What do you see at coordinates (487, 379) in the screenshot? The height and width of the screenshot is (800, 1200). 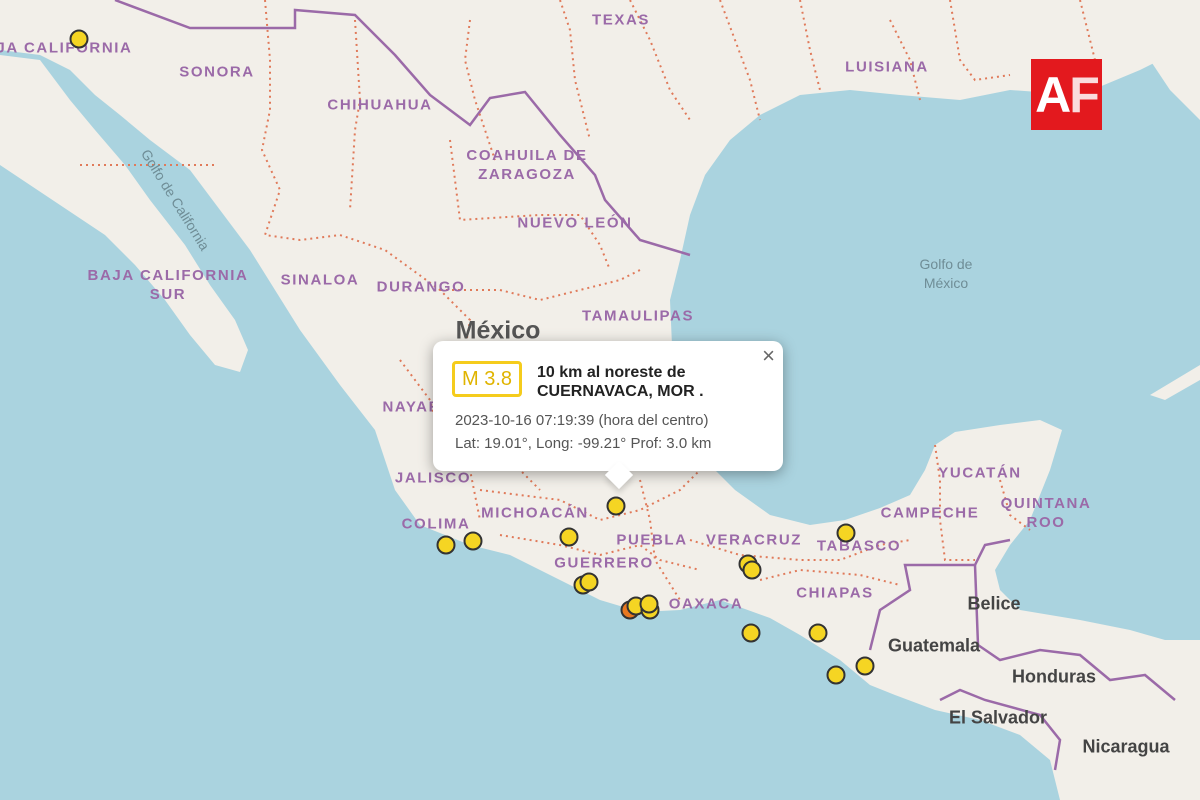 I see `magnitude-badge: M 3.8` at bounding box center [487, 379].